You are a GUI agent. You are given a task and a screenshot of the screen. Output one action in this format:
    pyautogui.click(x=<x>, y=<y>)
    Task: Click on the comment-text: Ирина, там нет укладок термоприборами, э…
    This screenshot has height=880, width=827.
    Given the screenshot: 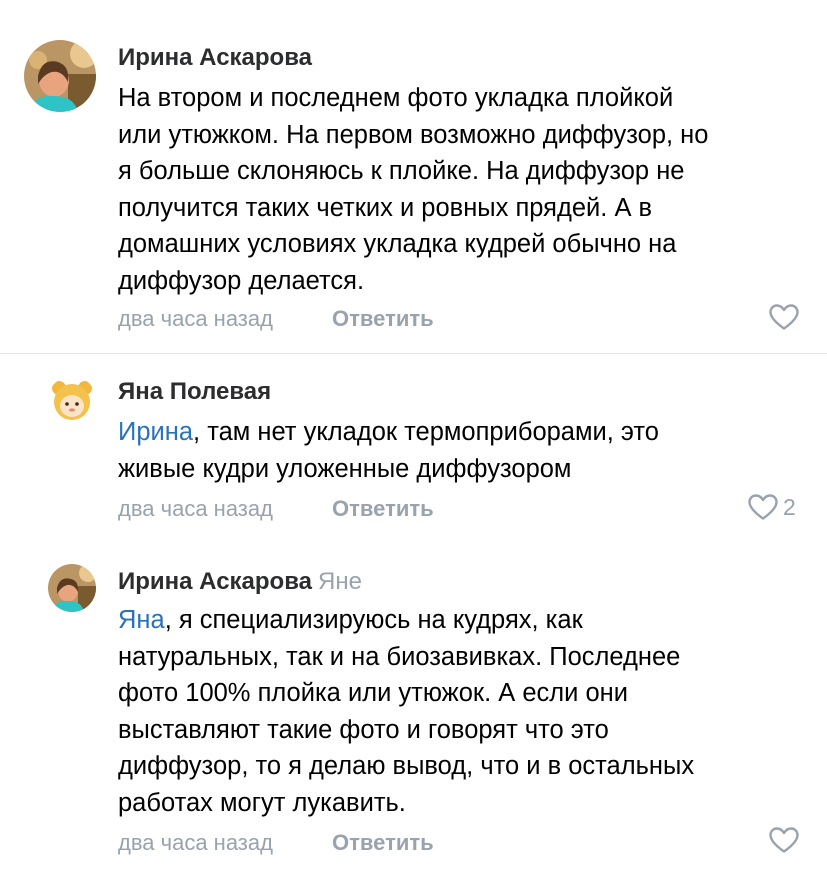 What is the action you would take?
    pyautogui.click(x=463, y=450)
    